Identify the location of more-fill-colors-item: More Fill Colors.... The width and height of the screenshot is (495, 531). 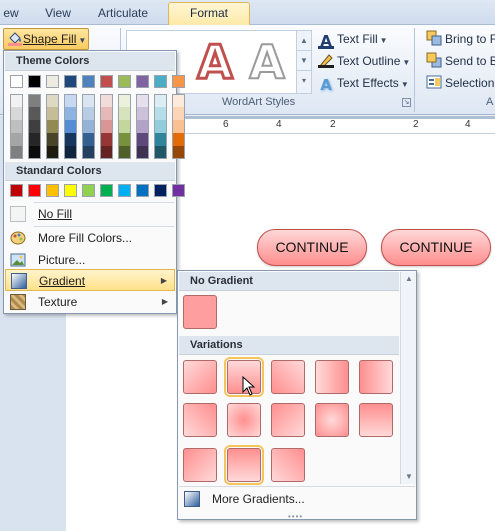
(90, 238).